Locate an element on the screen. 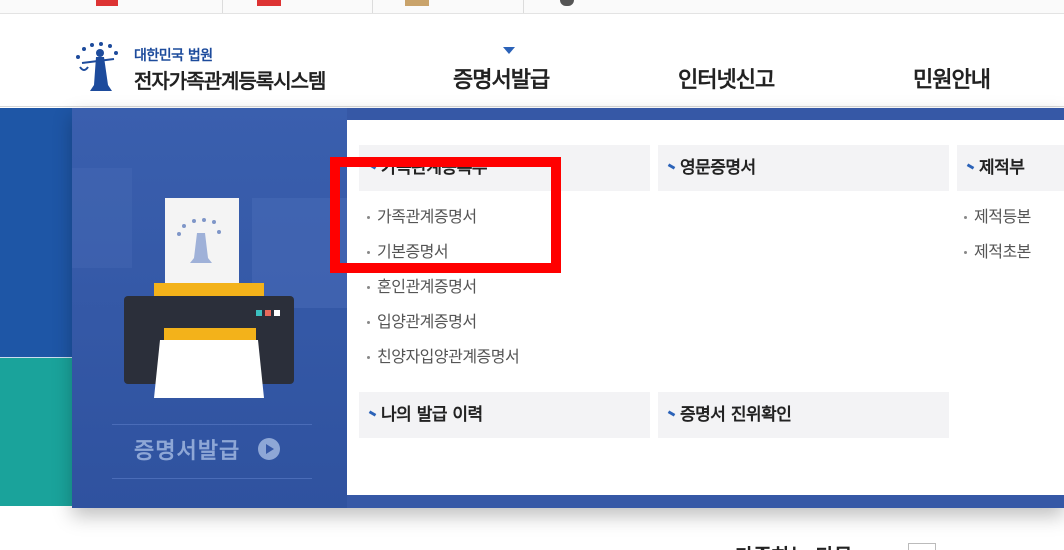 The image size is (1064, 550). court-emblem-icon is located at coordinates (97, 66).